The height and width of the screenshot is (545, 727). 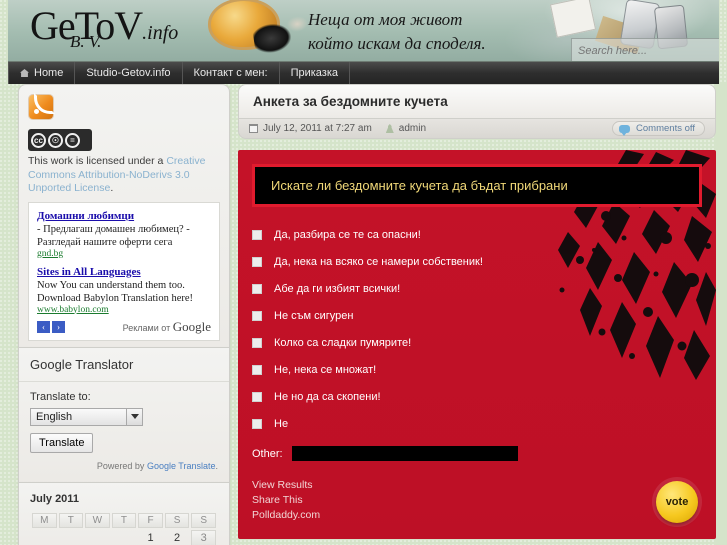 I want to click on translator-title: Google Translator, so click(x=124, y=365).